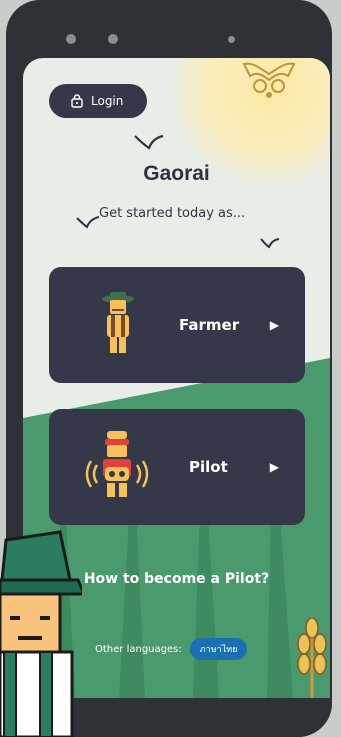 The width and height of the screenshot is (341, 737). I want to click on speaker-dot-icon, so click(231, 39).